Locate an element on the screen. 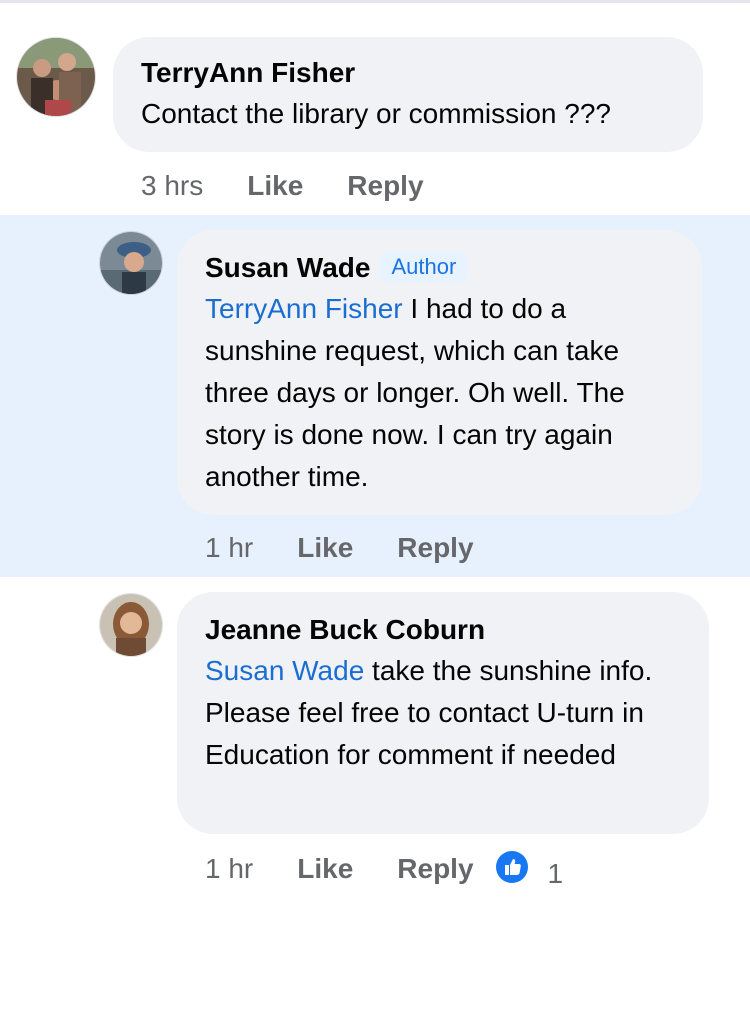 This screenshot has height=1035, width=750. reaction-count: 1 is located at coordinates (555, 873).